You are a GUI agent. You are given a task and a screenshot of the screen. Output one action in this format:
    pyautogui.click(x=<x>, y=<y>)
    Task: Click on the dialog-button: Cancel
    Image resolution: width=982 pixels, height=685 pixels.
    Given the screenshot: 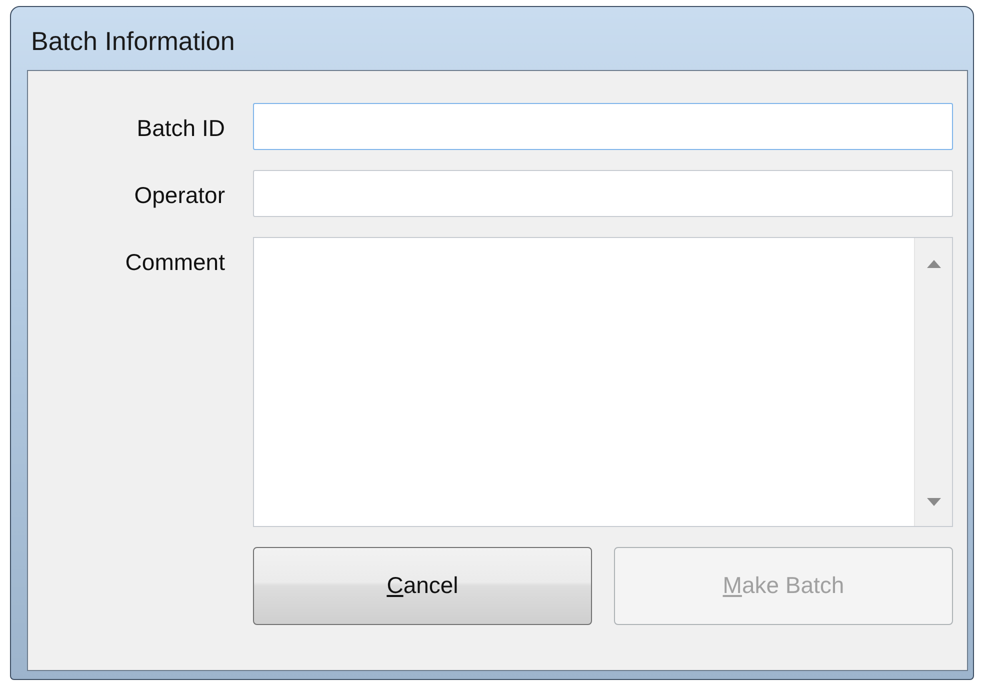 What is the action you would take?
    pyautogui.click(x=422, y=585)
    